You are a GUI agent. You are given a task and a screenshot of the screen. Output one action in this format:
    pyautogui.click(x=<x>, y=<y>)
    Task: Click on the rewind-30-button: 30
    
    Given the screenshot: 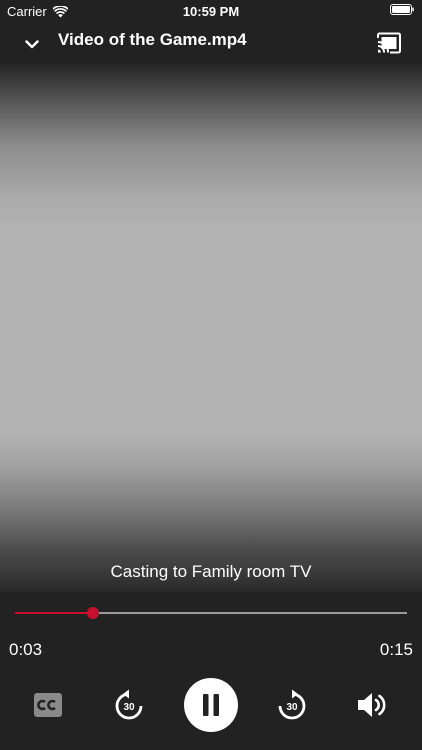 What is the action you would take?
    pyautogui.click(x=129, y=705)
    